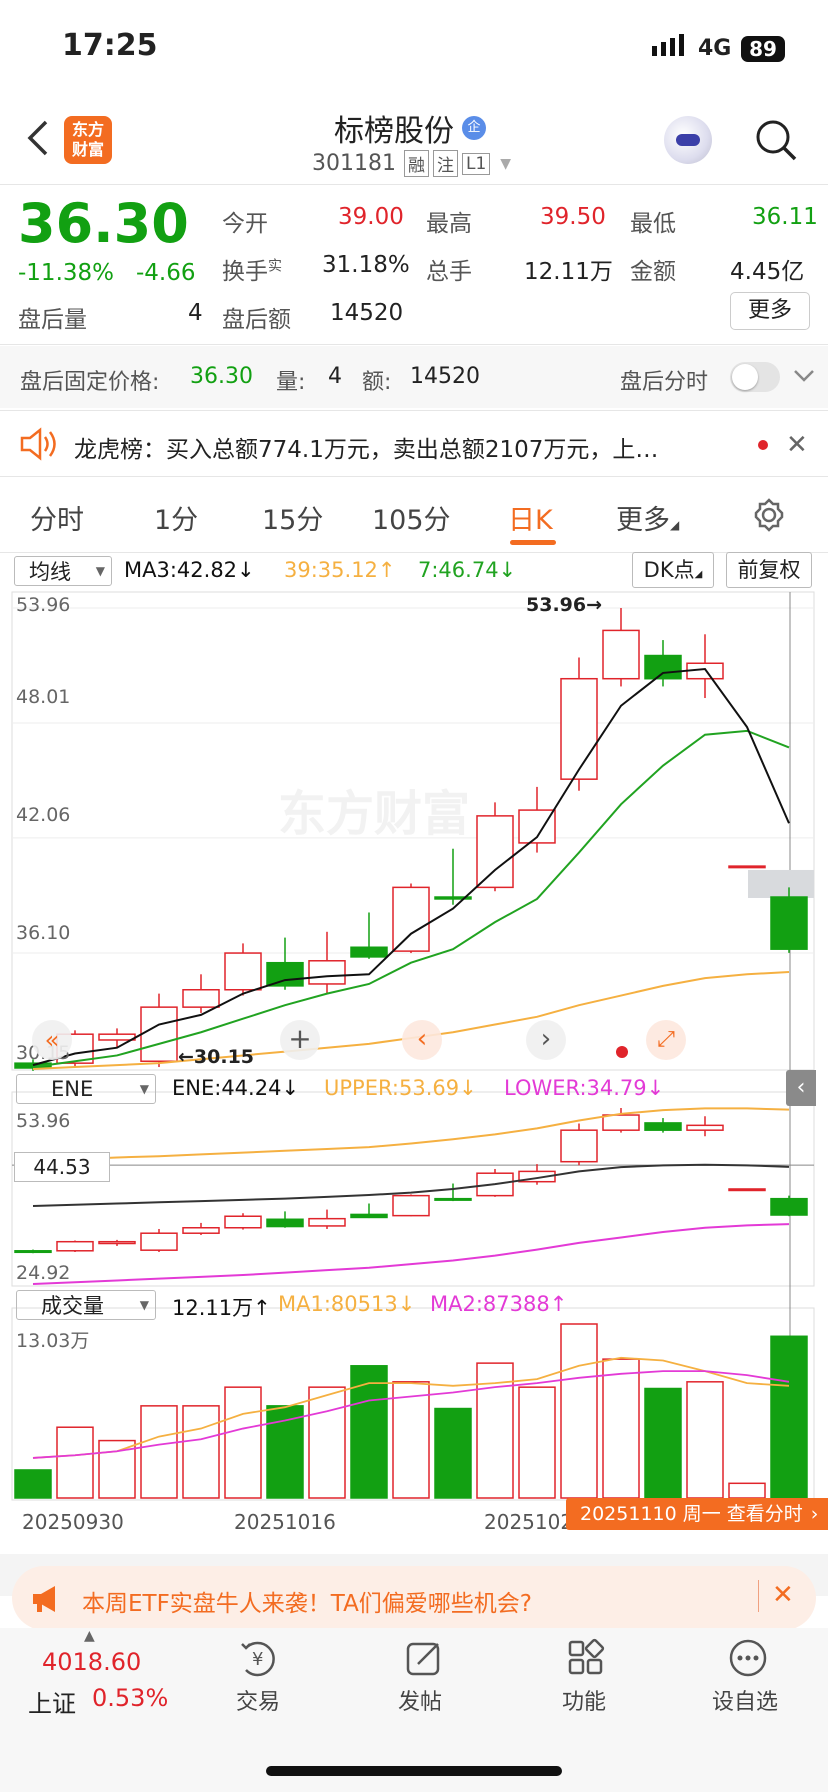  Describe the element at coordinates (62, 1167) in the screenshot. I see `ene-crosshair-value: 44.53` at that location.